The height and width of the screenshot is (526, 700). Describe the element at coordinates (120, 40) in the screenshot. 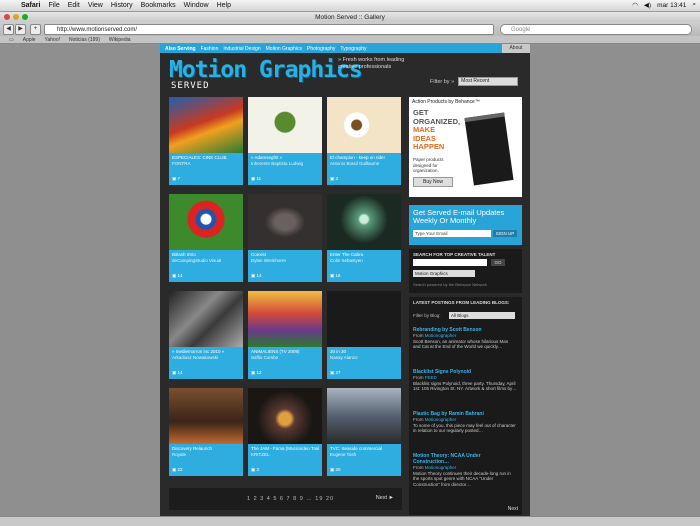

I see `bookmark-wikipedia: Wikipedia` at that location.